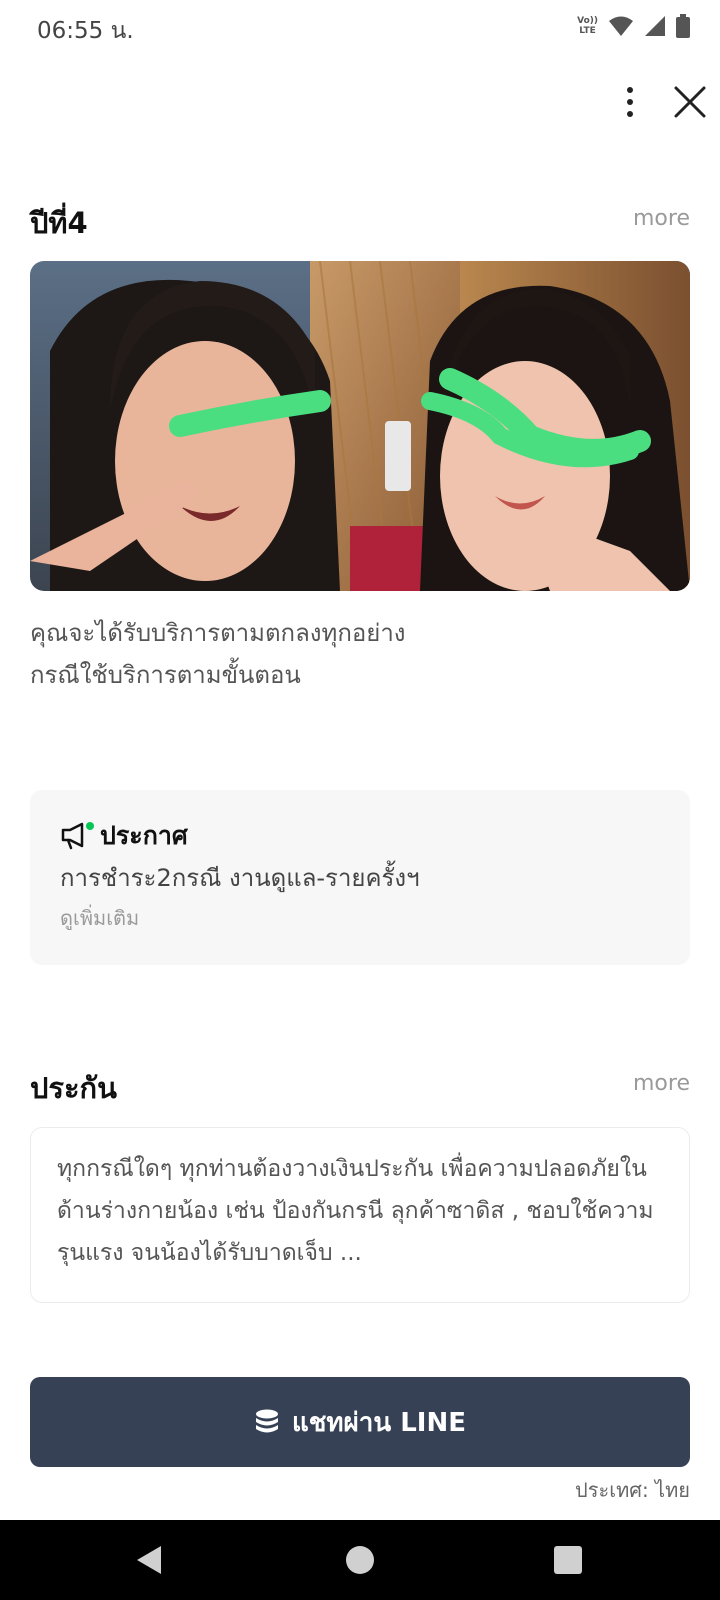 Image resolution: width=720 pixels, height=1600 pixels. Describe the element at coordinates (85, 31) in the screenshot. I see `status-time: 06:55 น.` at that location.